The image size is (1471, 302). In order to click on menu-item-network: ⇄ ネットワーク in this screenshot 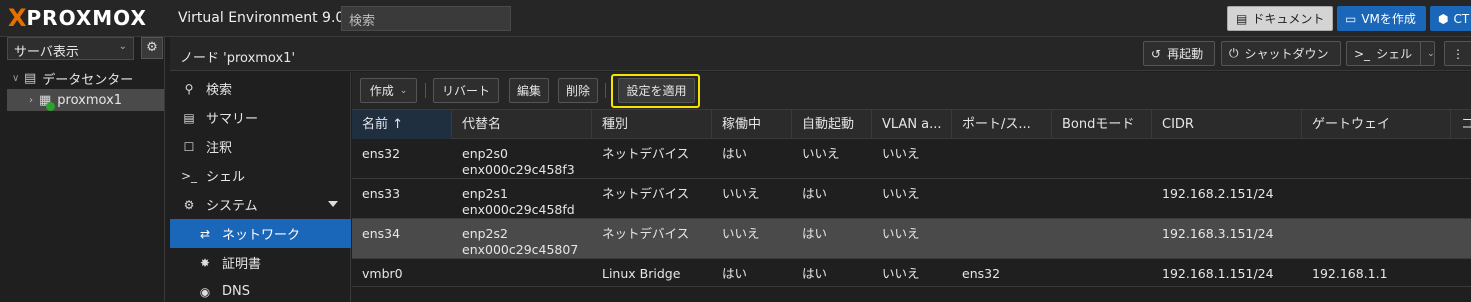, I will do `click(260, 233)`.